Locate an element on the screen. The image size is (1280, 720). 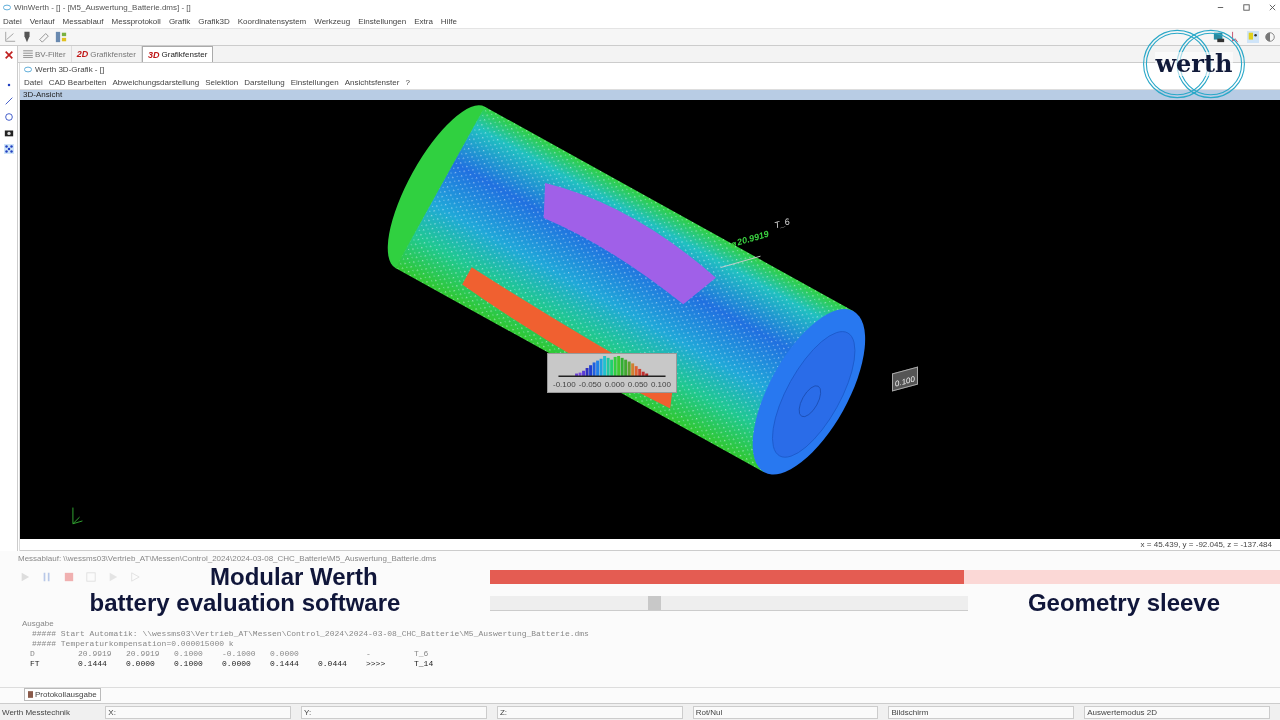
status-field: Z: is located at coordinates (589, 712).